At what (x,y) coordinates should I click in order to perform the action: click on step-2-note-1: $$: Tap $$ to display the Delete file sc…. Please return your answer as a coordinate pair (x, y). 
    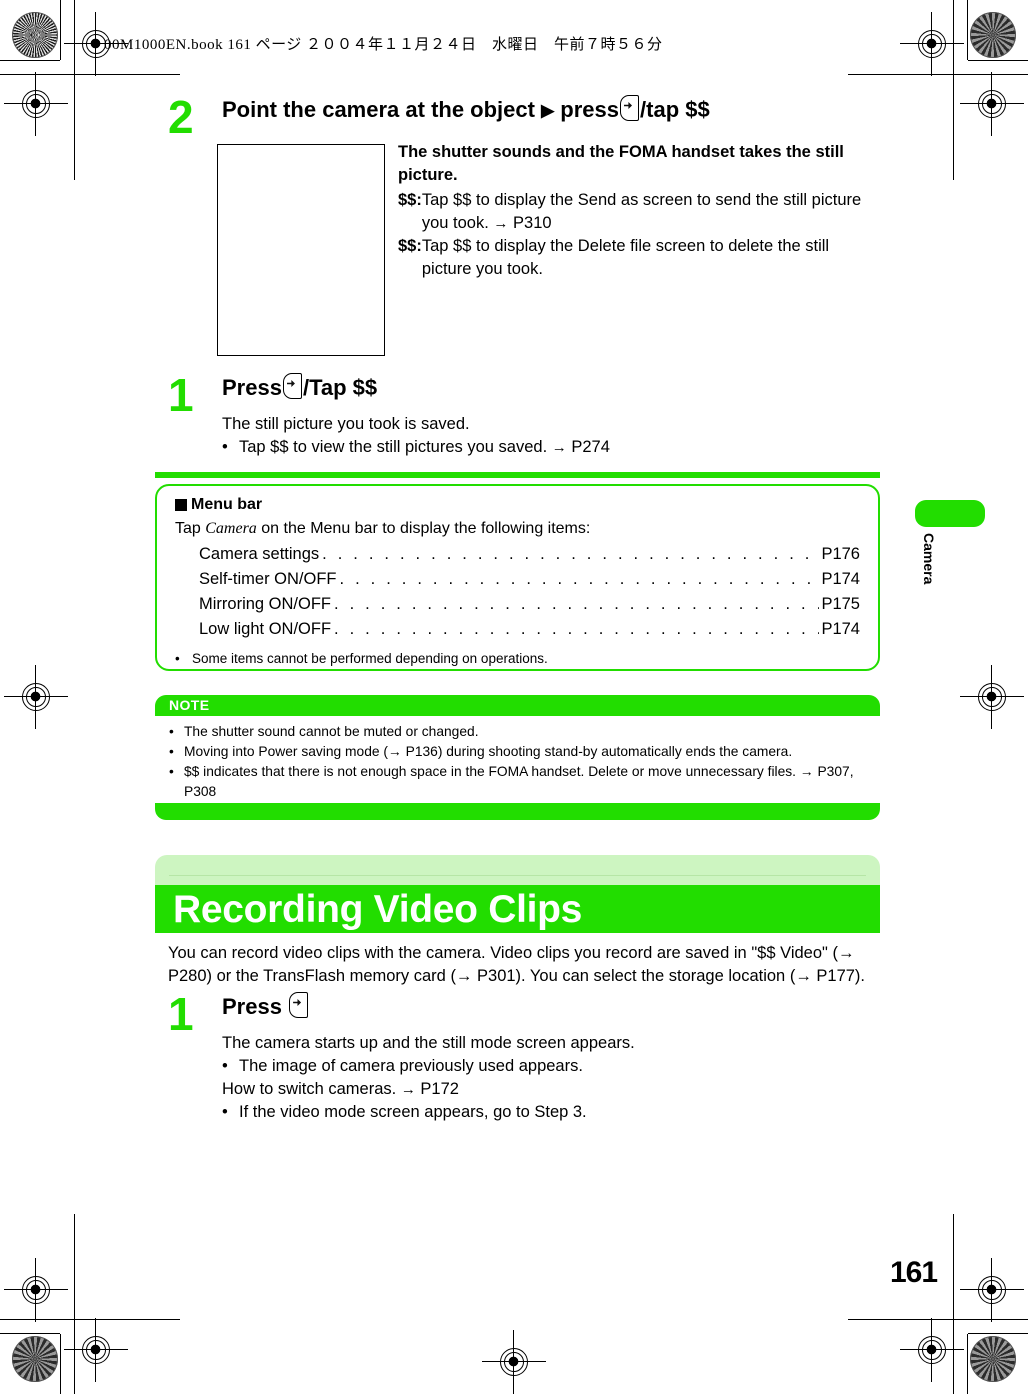
    Looking at the image, I should click on (640, 258).